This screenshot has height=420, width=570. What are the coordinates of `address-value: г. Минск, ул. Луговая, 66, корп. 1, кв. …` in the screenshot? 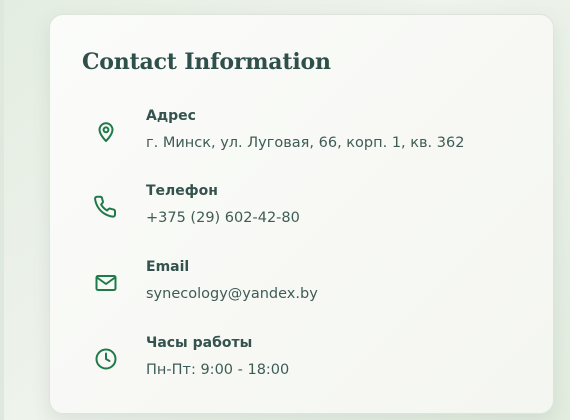 It's located at (305, 143).